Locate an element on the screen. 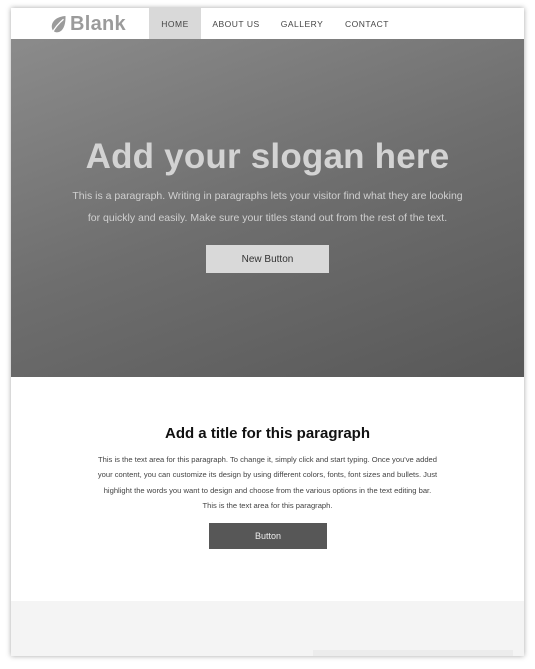 The height and width of the screenshot is (669, 535). section-title: Add a title for this paragraph is located at coordinates (267, 433).